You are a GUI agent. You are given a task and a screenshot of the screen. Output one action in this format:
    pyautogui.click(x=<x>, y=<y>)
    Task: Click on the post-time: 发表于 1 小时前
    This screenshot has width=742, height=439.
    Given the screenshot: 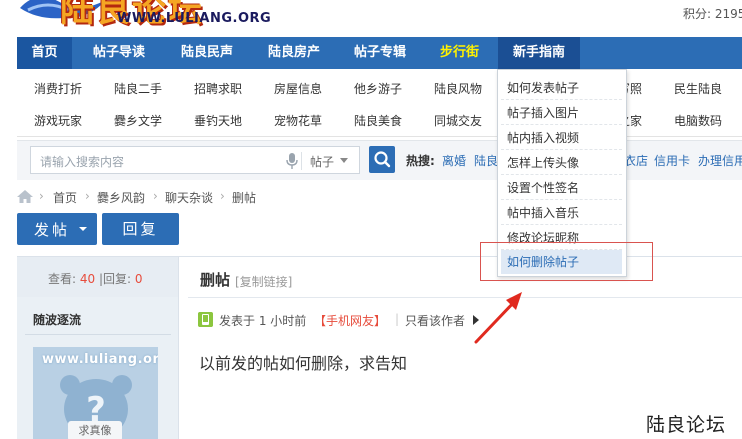 What is the action you would take?
    pyautogui.click(x=263, y=321)
    